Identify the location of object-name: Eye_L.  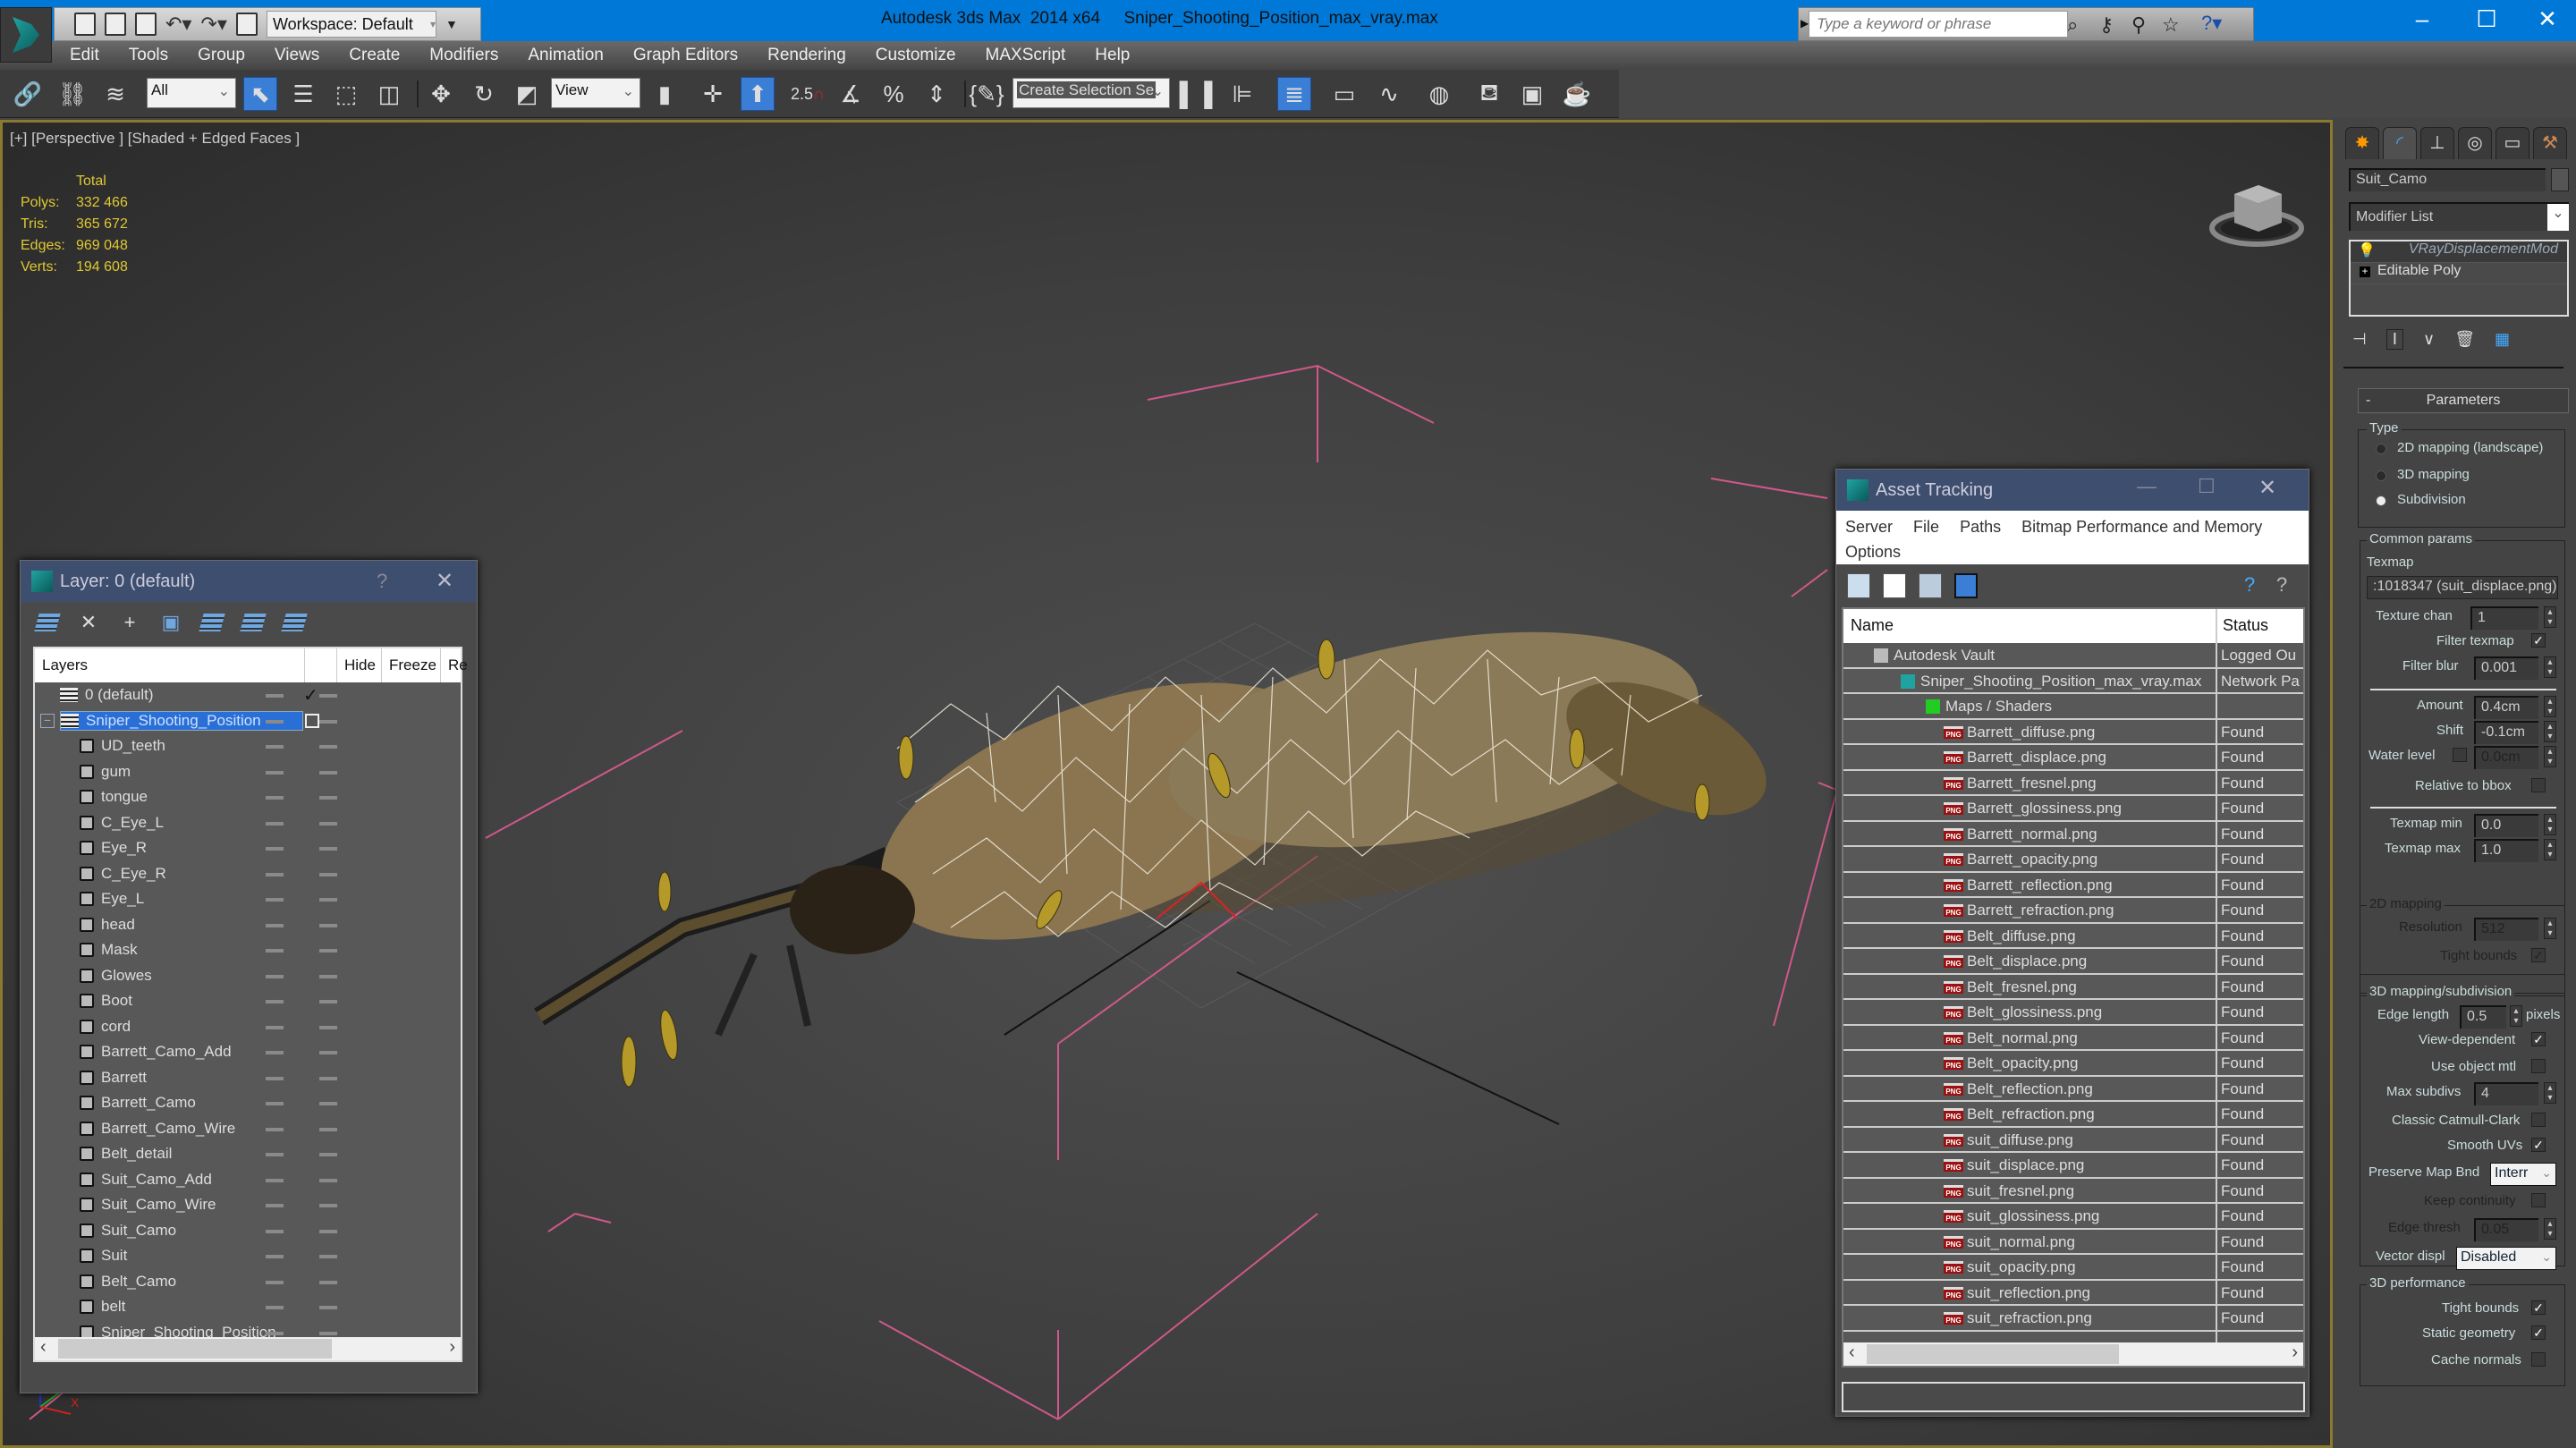
(112, 899).